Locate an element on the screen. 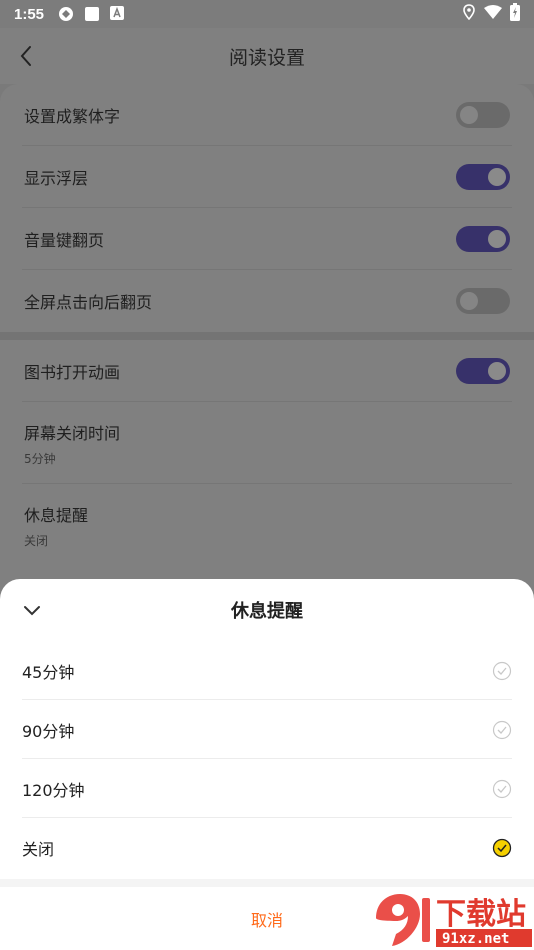 The width and height of the screenshot is (534, 950). square-icon is located at coordinates (92, 14).